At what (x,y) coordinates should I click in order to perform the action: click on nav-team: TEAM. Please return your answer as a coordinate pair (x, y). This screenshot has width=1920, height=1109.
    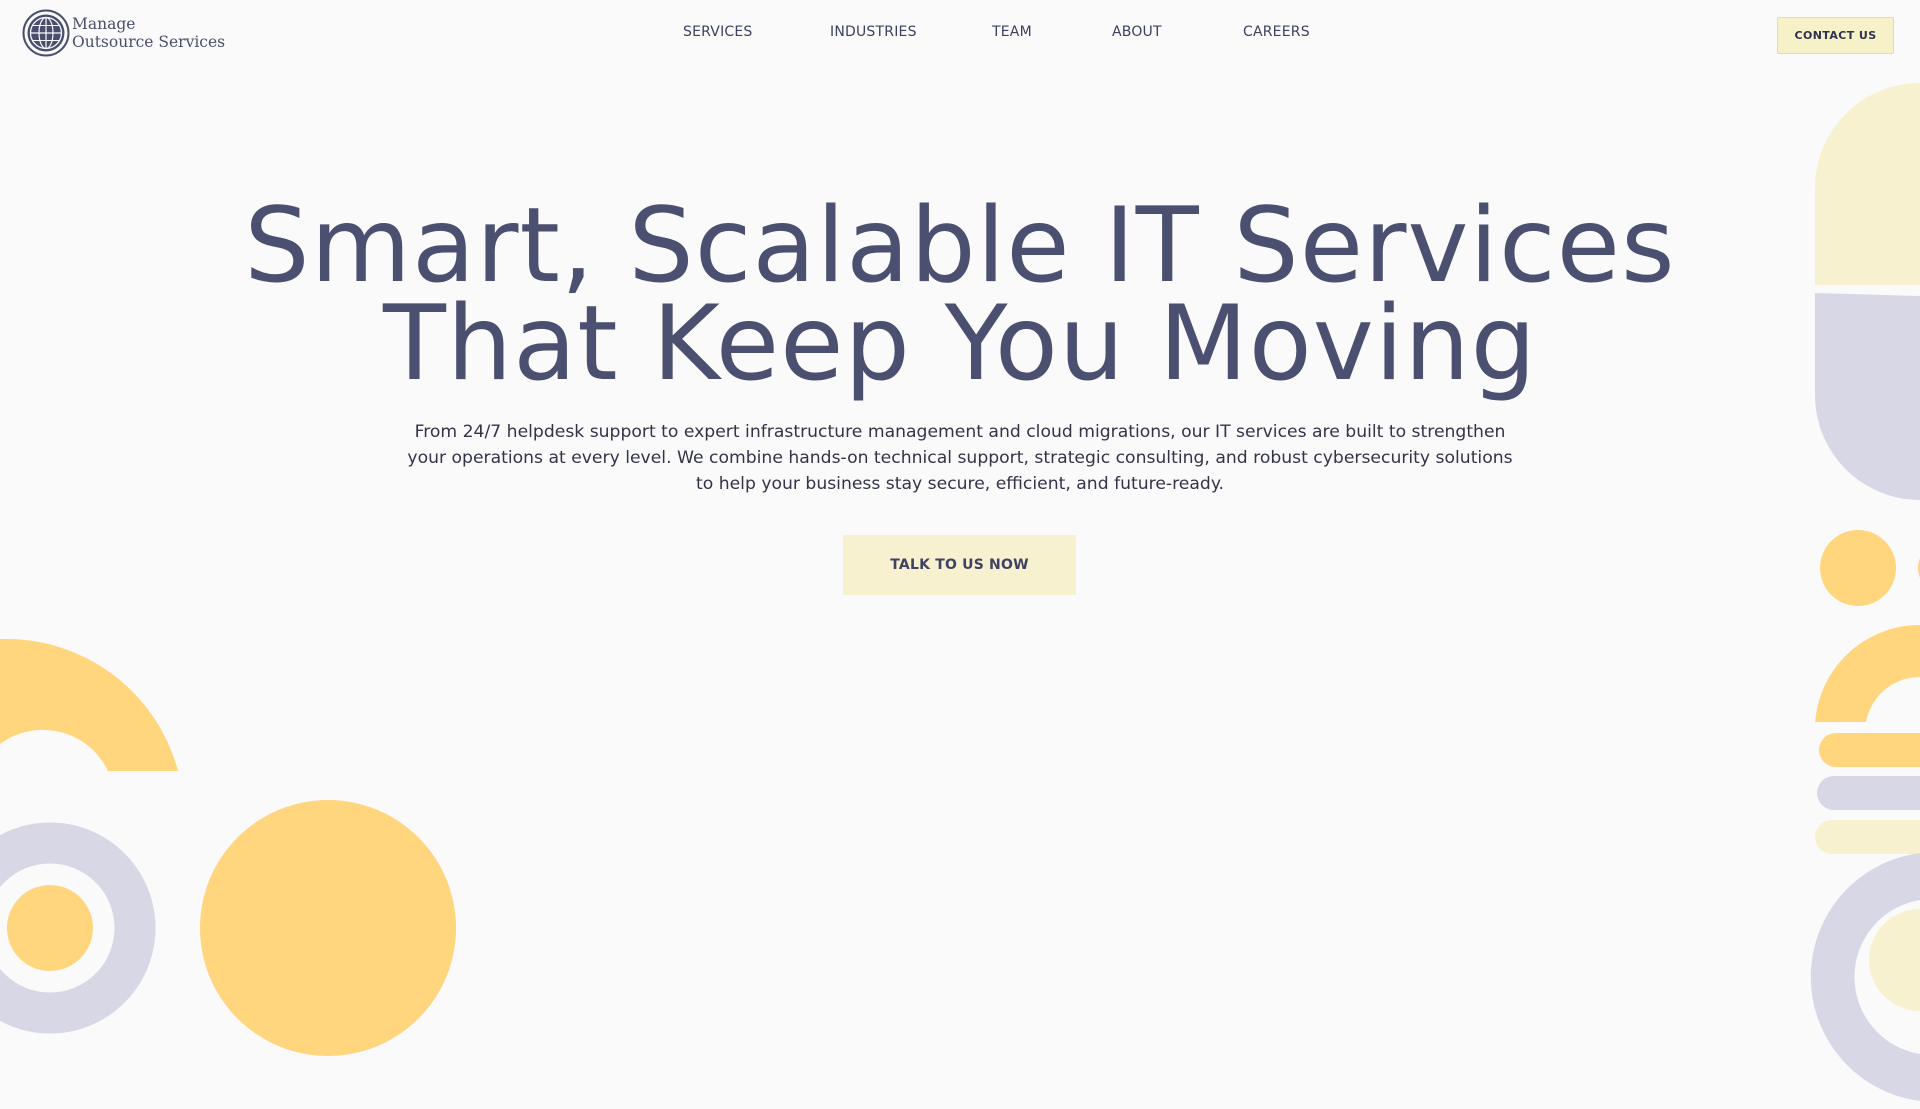
    Looking at the image, I should click on (1012, 32).